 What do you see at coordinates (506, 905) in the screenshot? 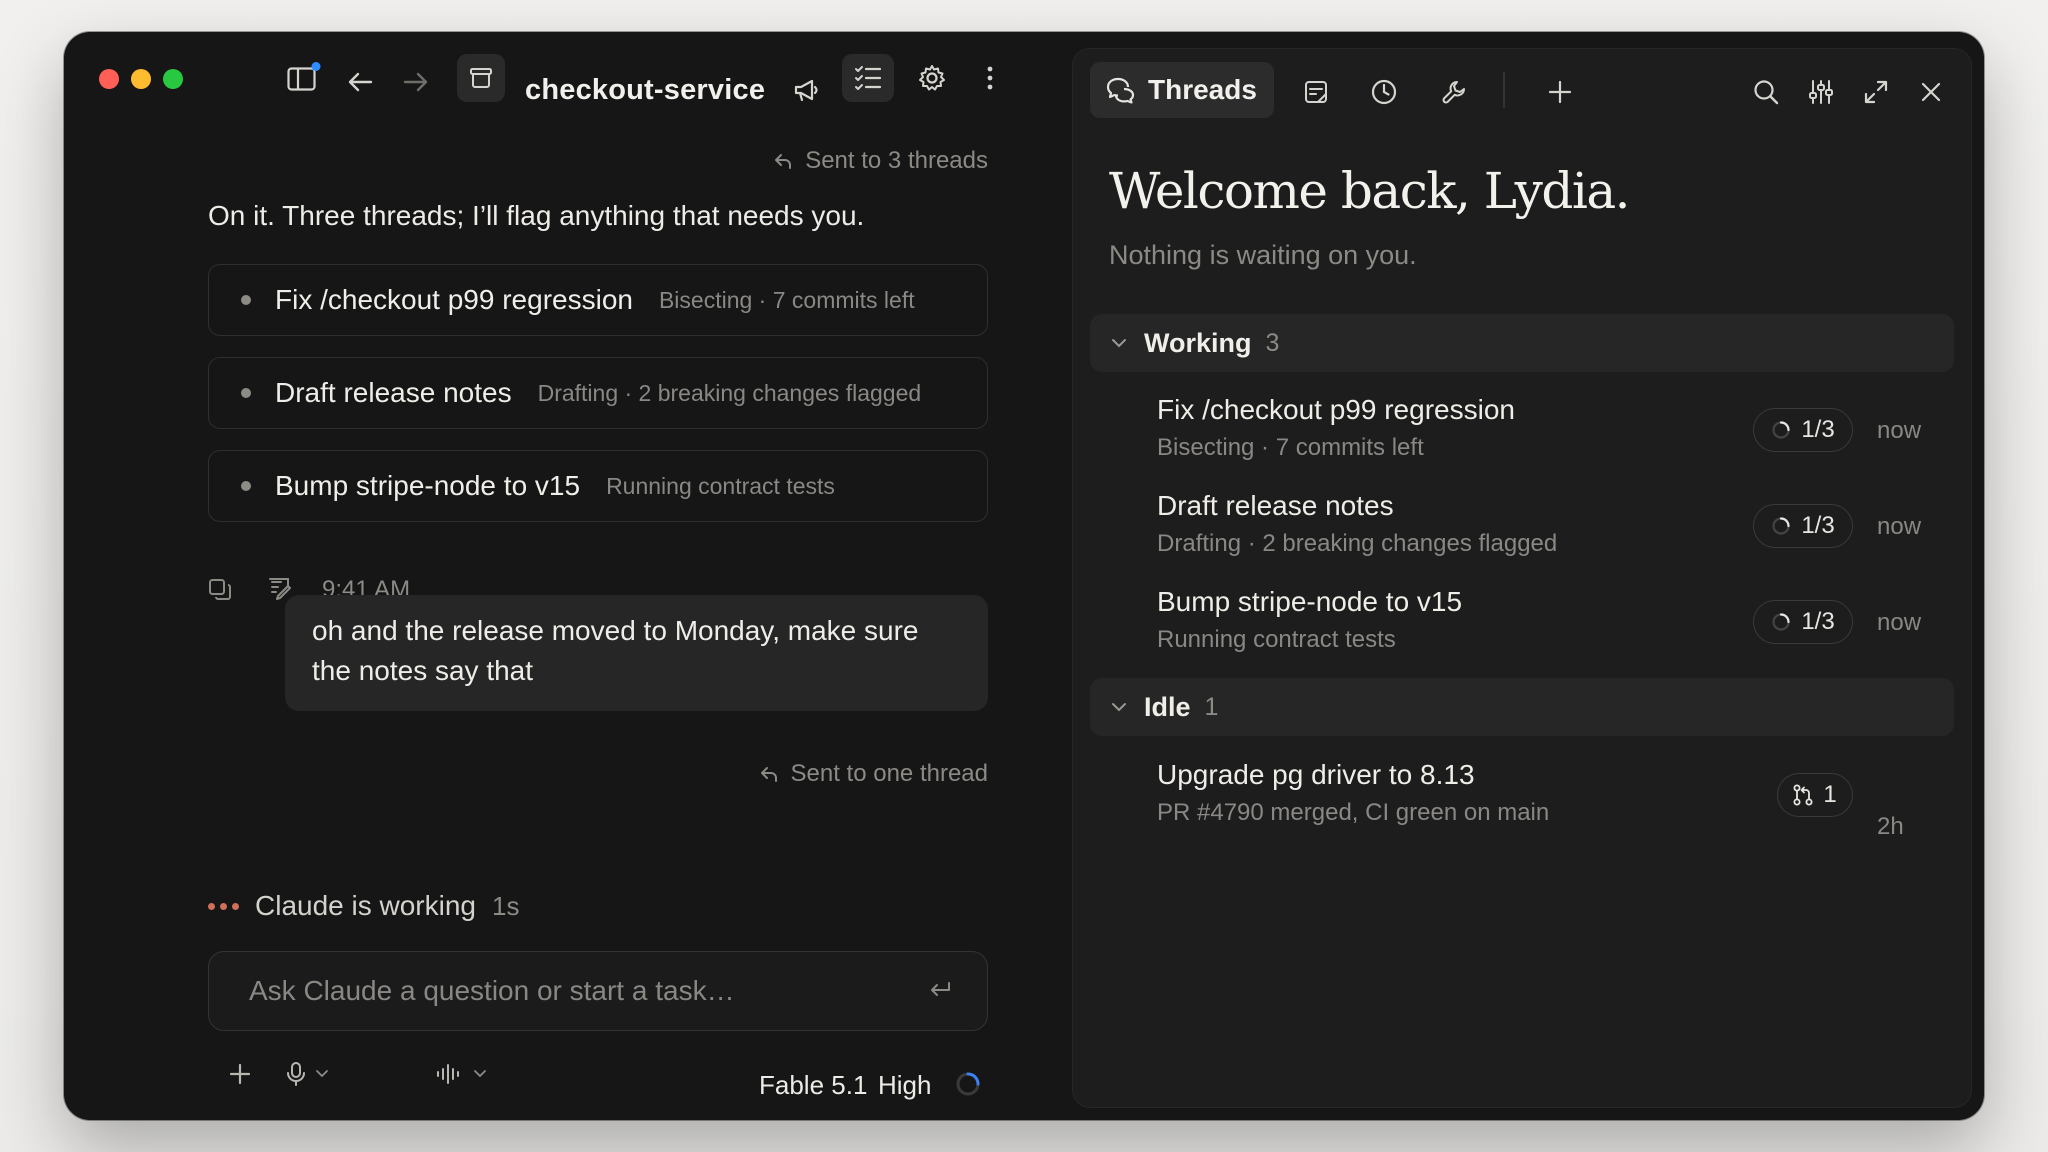
I see `working-time: 1s` at bounding box center [506, 905].